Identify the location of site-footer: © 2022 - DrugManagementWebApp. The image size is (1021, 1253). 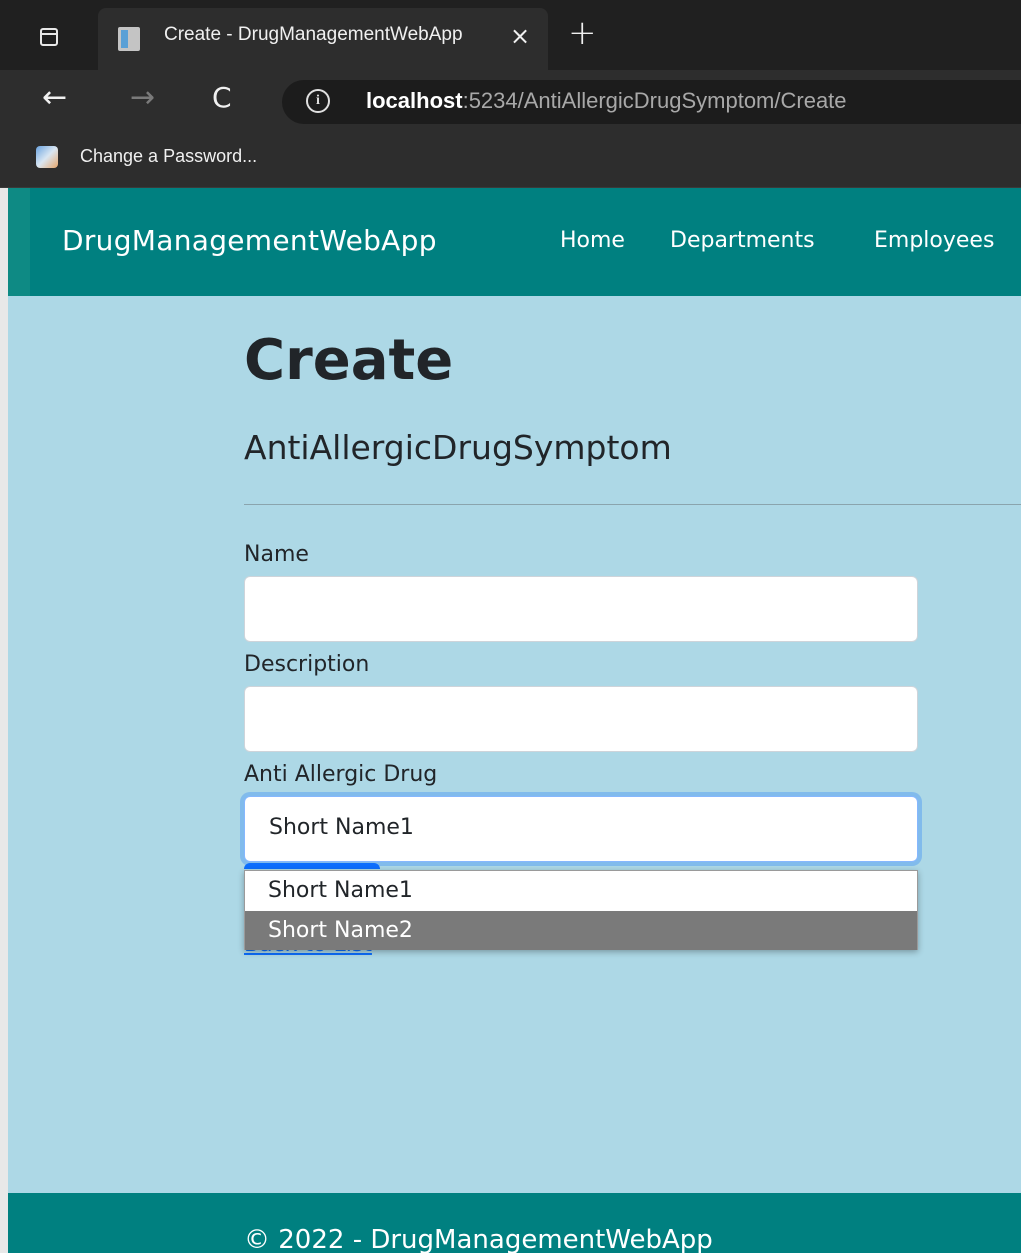
(514, 1223).